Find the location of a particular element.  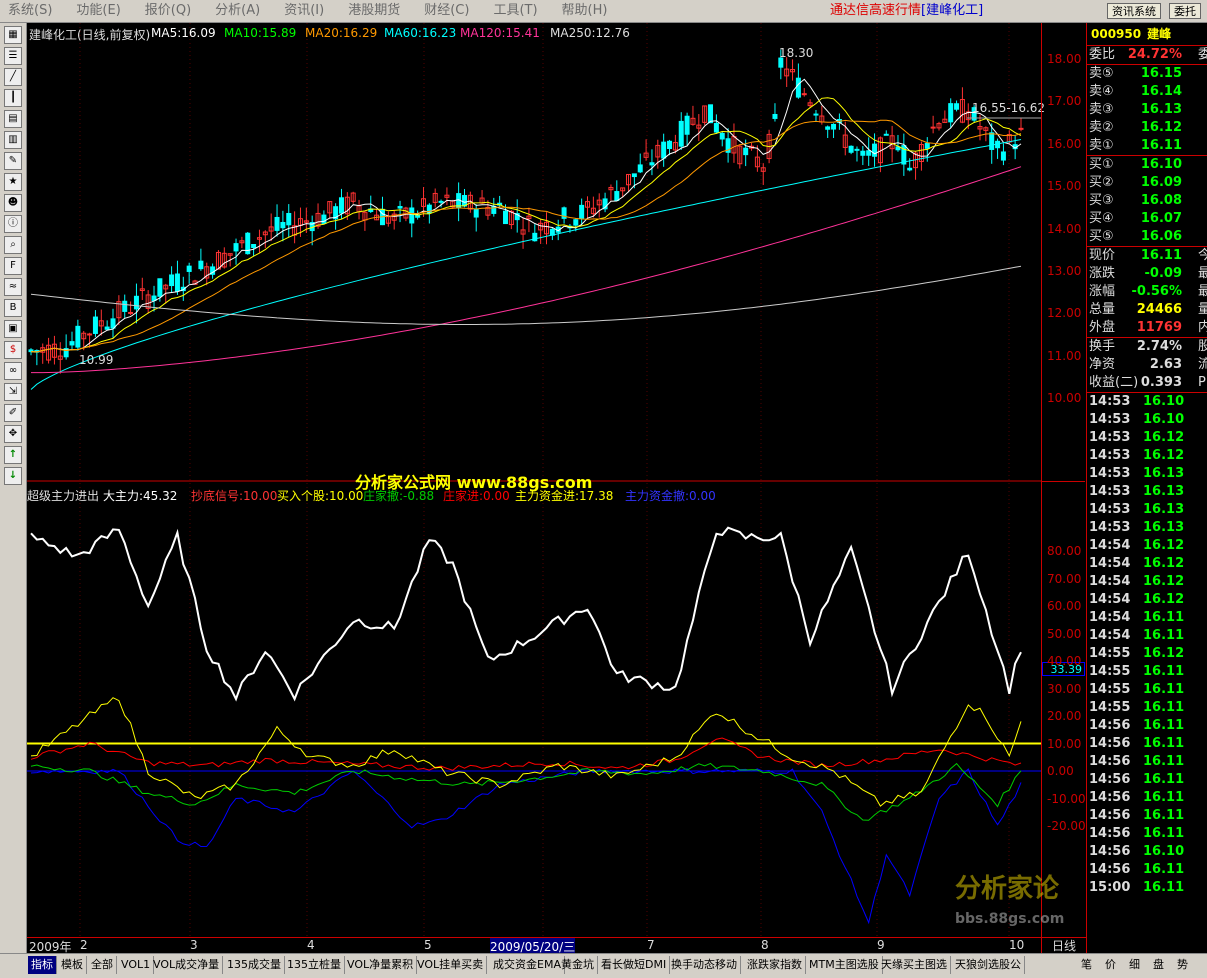

indicator-tab: 指标 is located at coordinates (42, 965).